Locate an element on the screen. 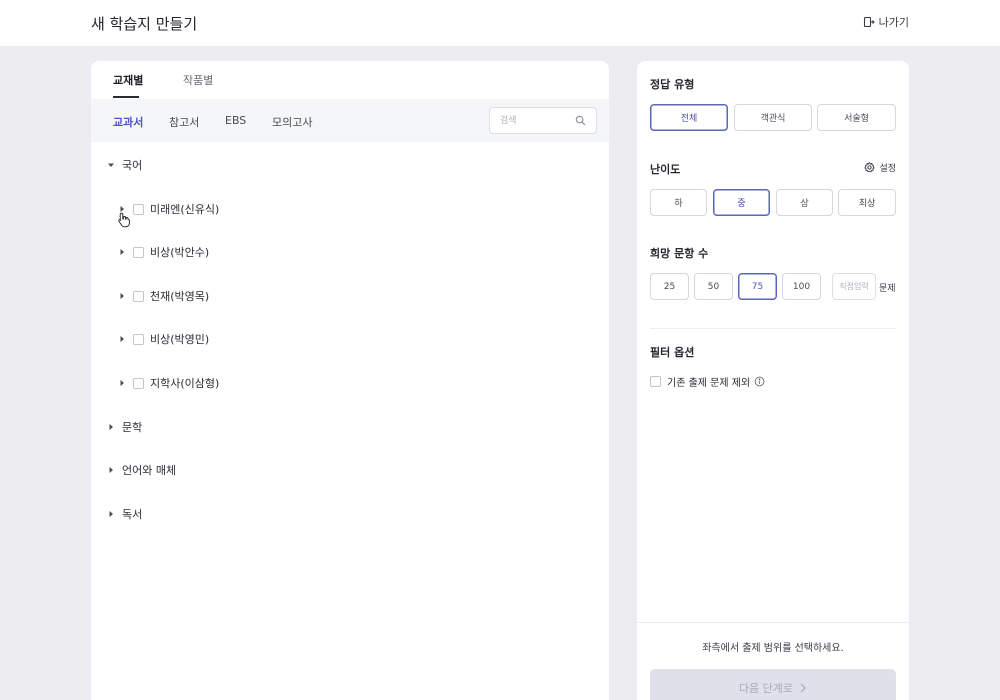  tree-item-textbook: 지학사(이삼형) is located at coordinates (168, 383).